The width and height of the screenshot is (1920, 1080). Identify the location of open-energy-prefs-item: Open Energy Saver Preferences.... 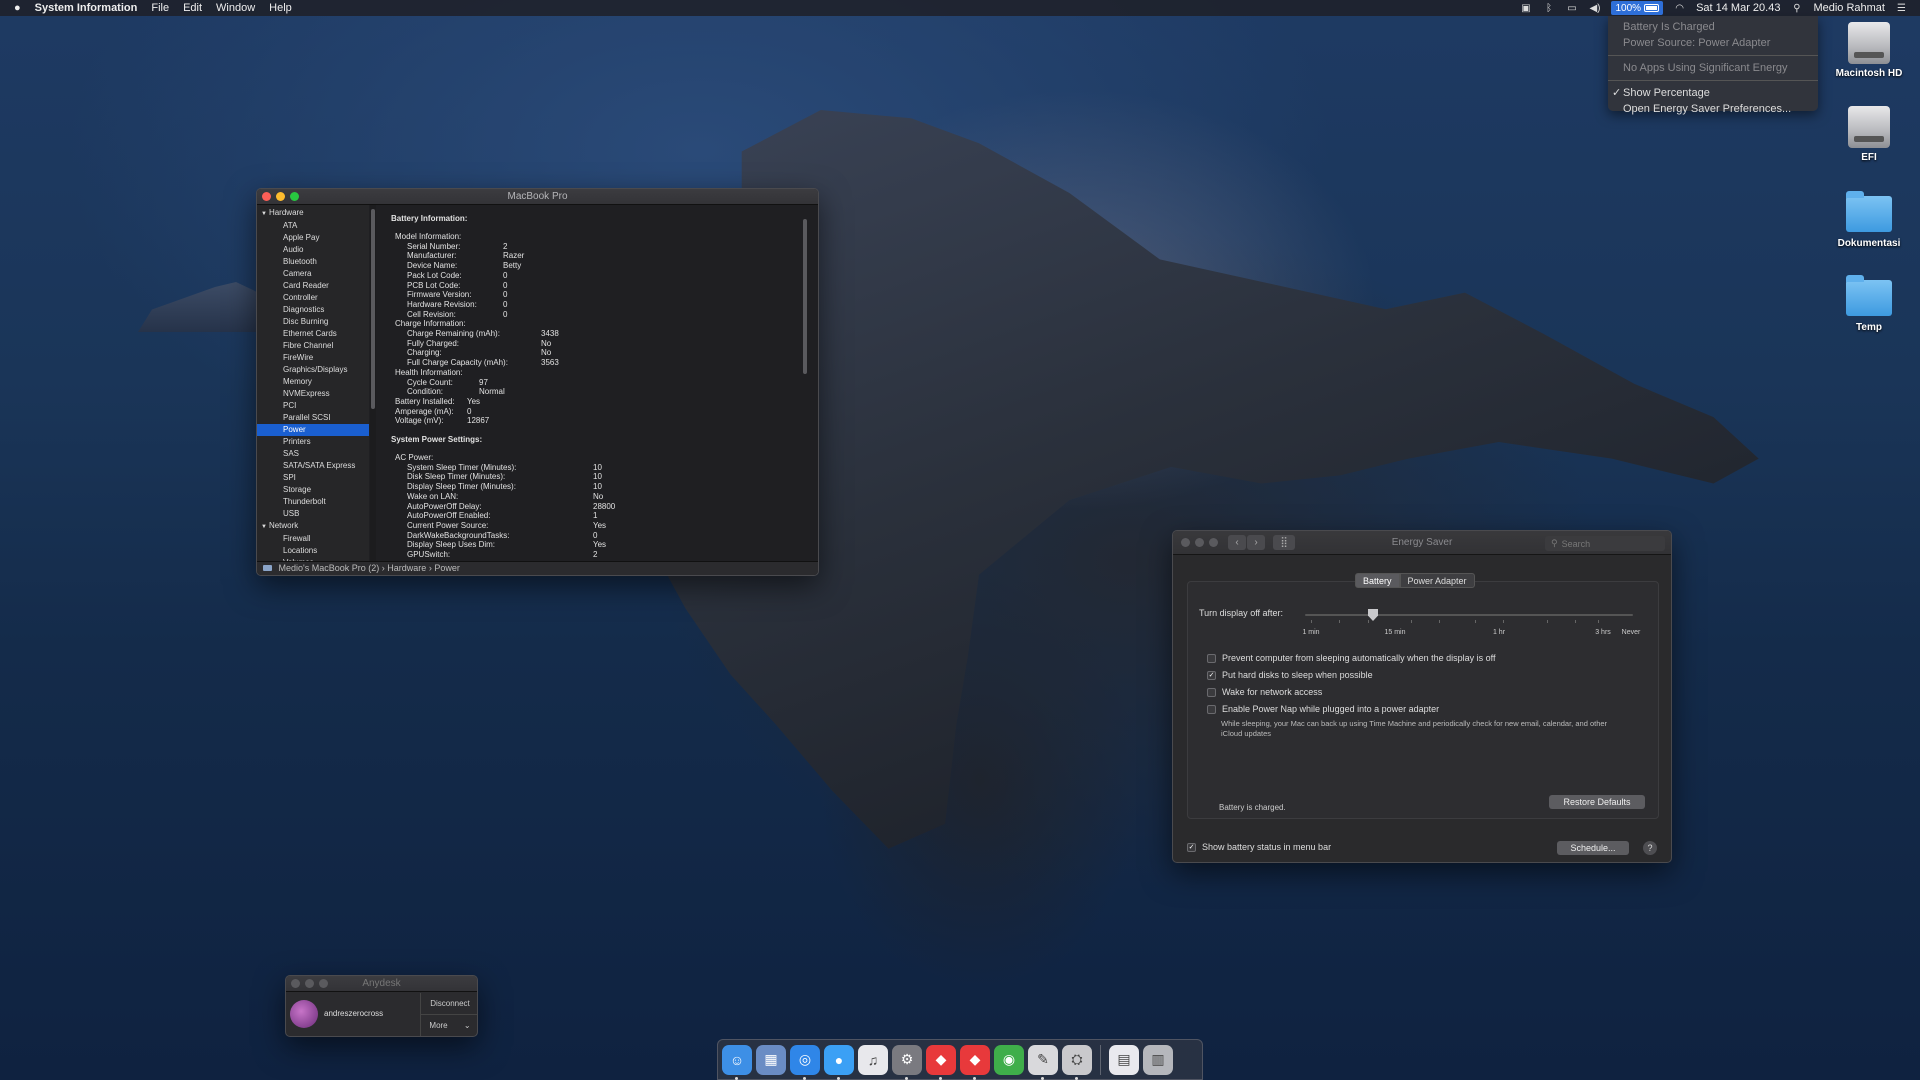
(1713, 109).